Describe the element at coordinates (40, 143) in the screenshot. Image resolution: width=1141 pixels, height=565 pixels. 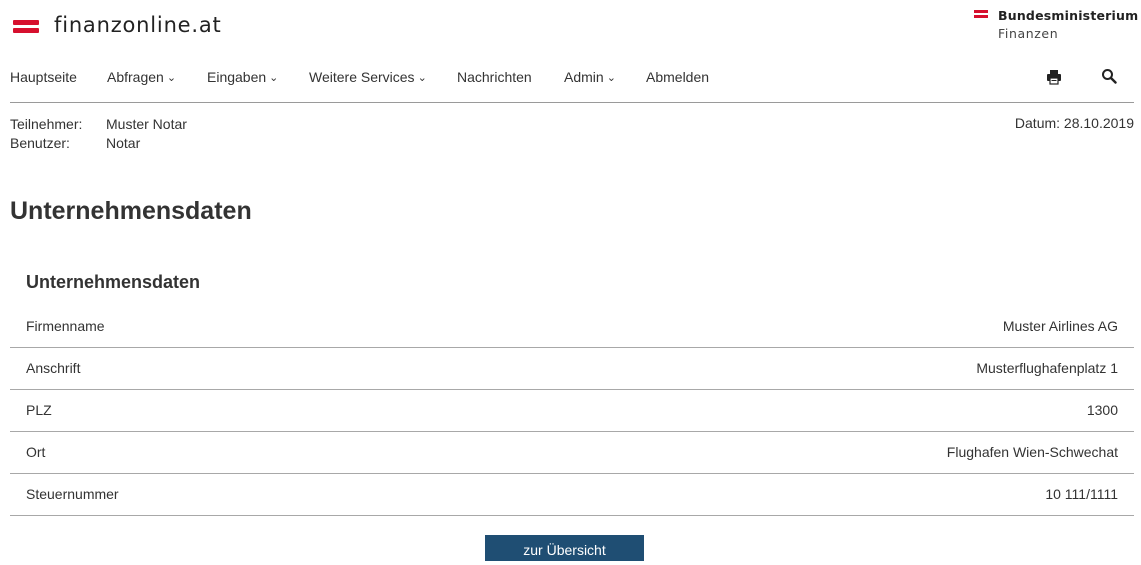
I see `benutzer-label: Benutzer:` at that location.